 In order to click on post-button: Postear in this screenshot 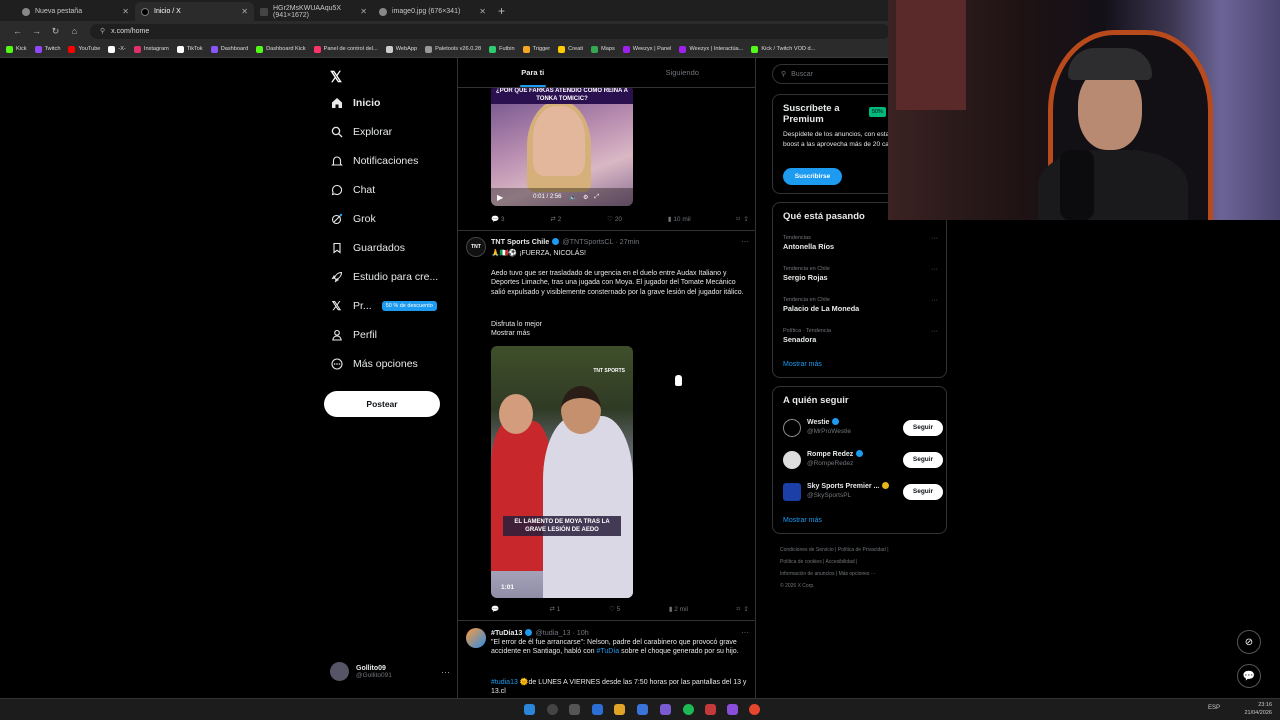, I will do `click(382, 404)`.